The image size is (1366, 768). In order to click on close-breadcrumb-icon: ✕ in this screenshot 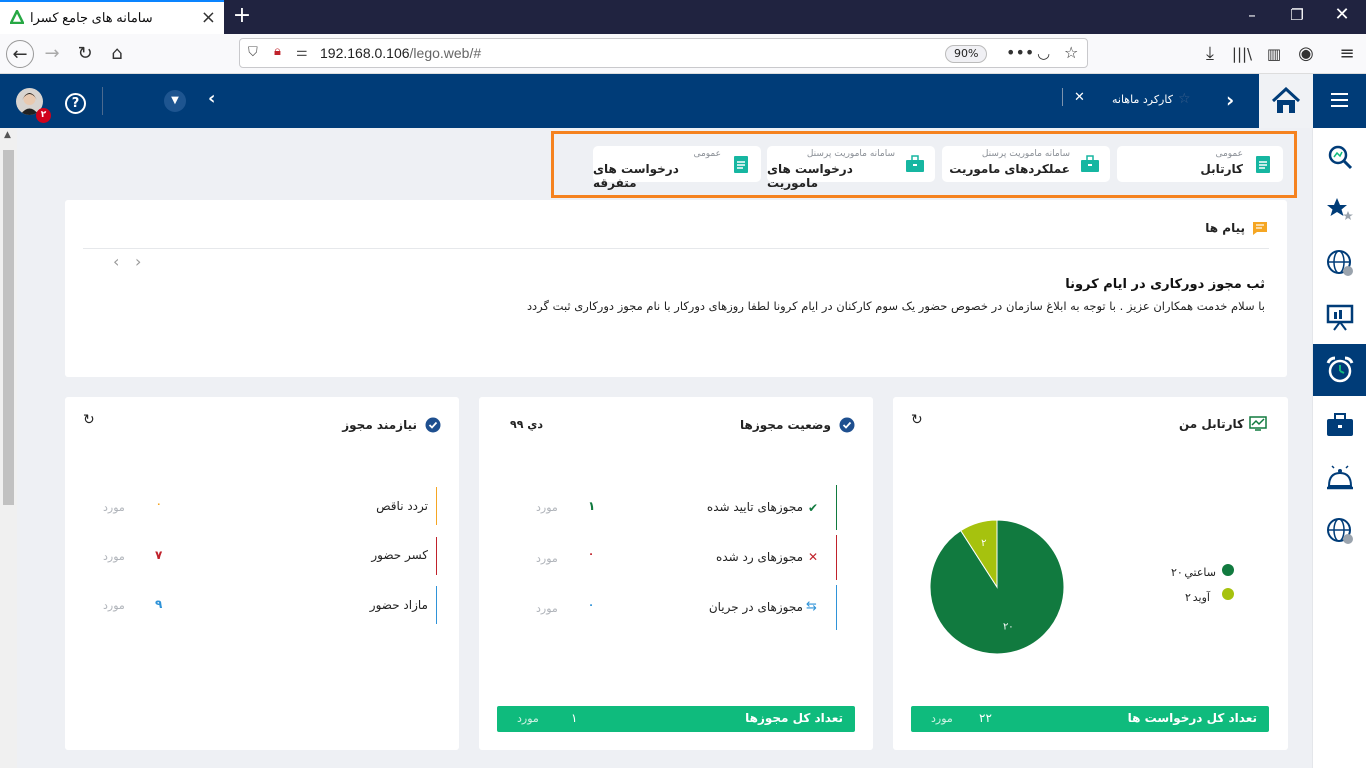, I will do `click(1079, 97)`.